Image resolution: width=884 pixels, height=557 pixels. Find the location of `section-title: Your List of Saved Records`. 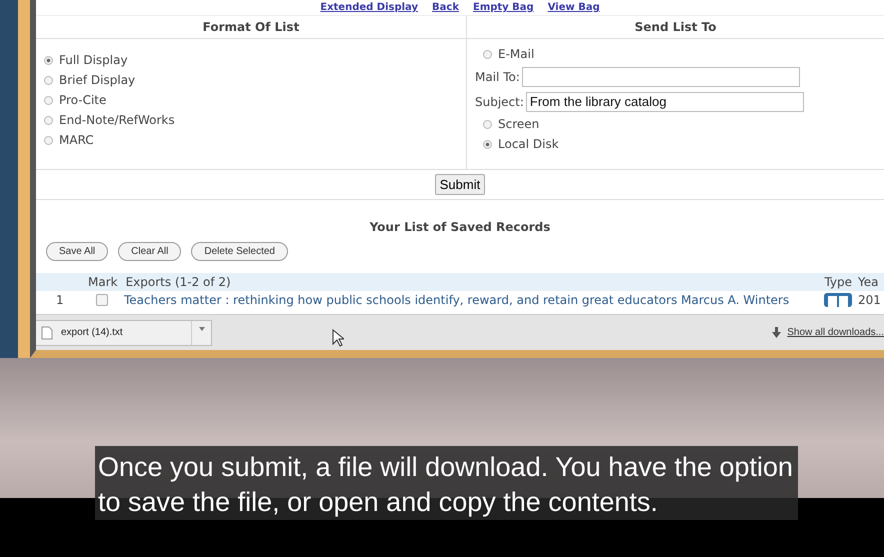

section-title: Your List of Saved Records is located at coordinates (460, 227).